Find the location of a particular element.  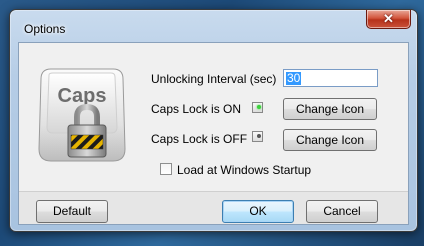

startup-checkbox is located at coordinates (166, 169).